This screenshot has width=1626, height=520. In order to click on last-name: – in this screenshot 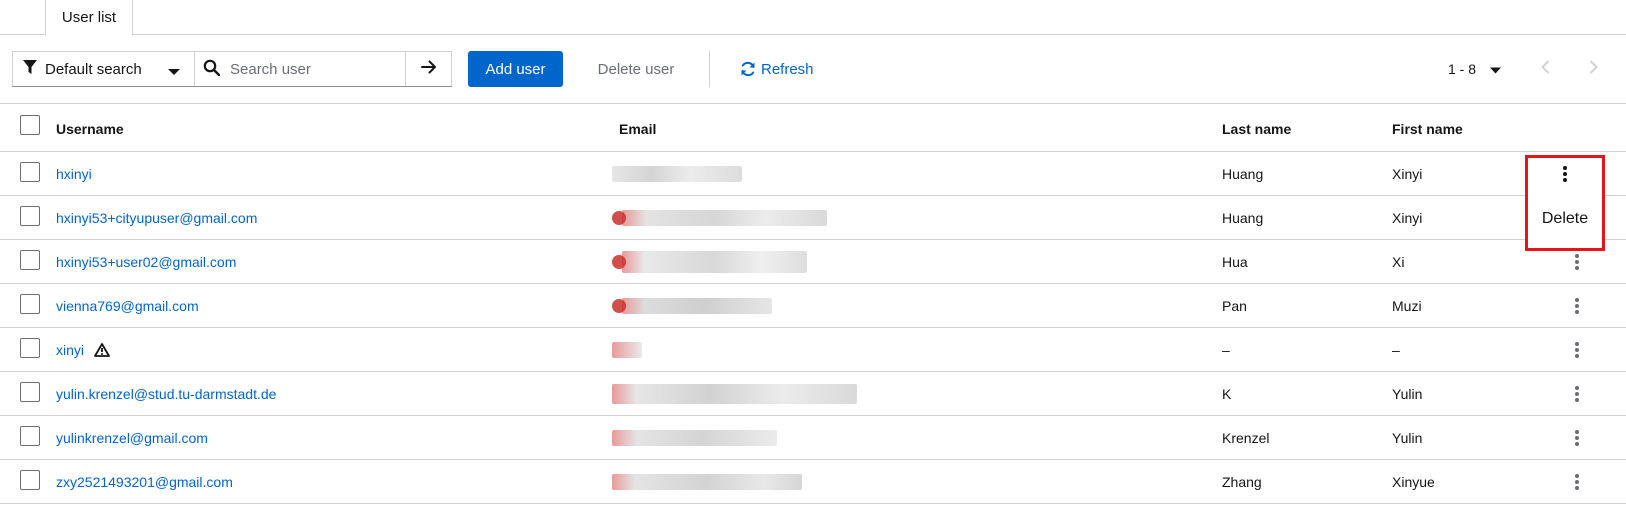, I will do `click(1226, 350)`.